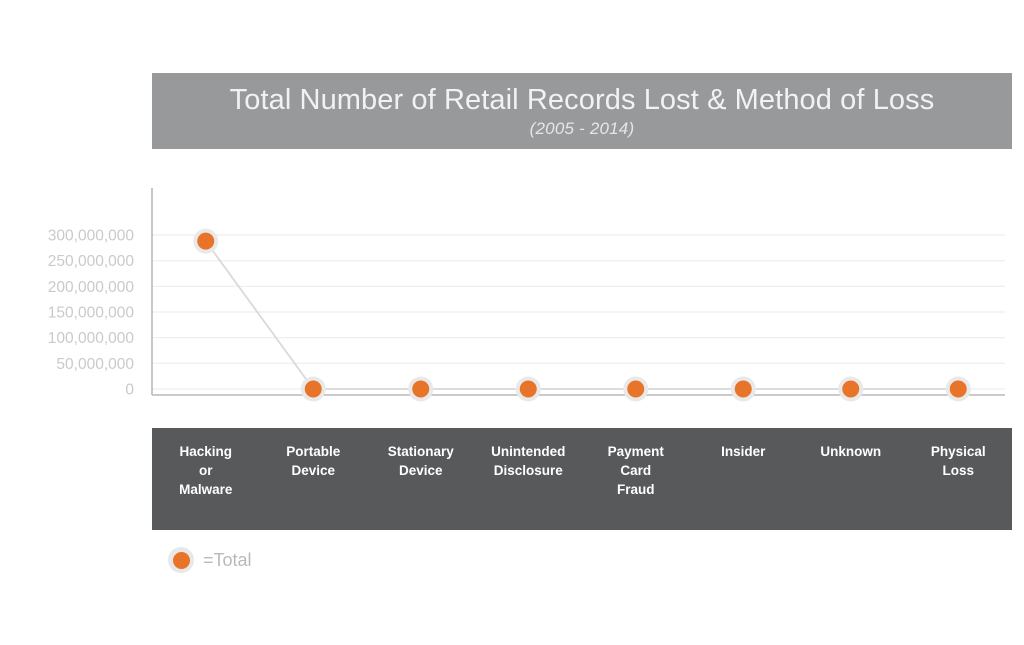  I want to click on y-axis-tick-label: 300,000,000, so click(91, 236).